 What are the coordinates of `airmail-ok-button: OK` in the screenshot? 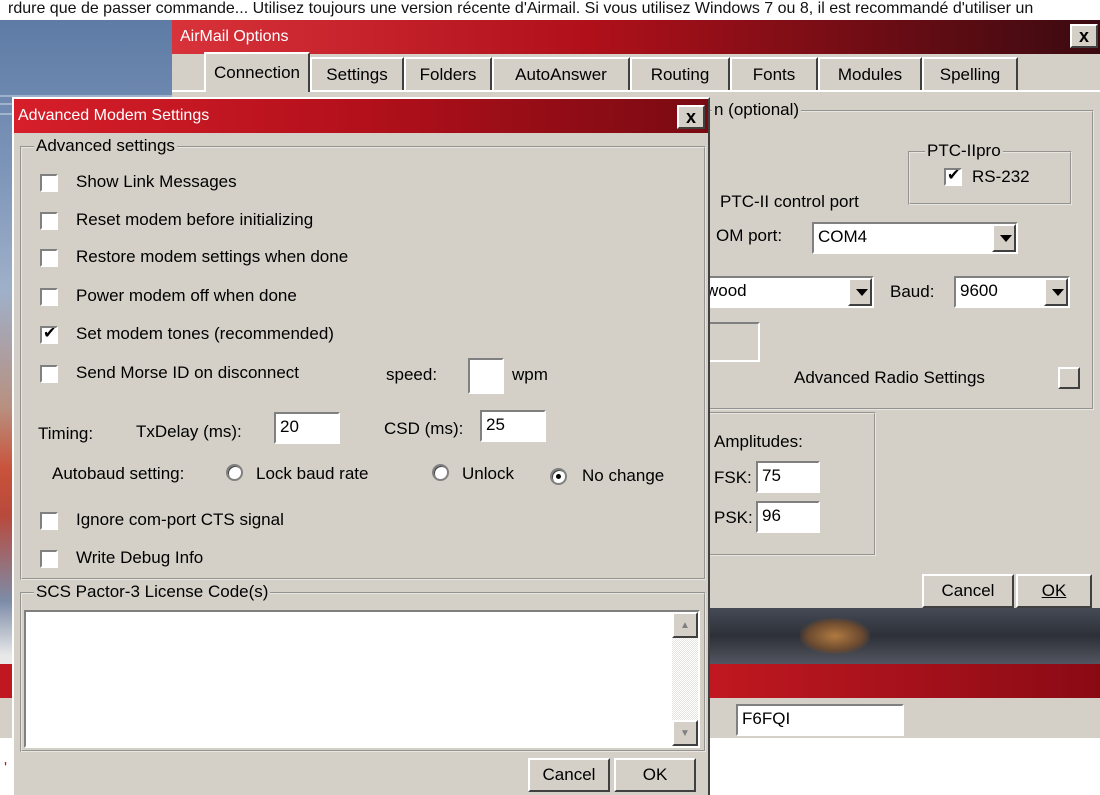 It's located at (1054, 591).